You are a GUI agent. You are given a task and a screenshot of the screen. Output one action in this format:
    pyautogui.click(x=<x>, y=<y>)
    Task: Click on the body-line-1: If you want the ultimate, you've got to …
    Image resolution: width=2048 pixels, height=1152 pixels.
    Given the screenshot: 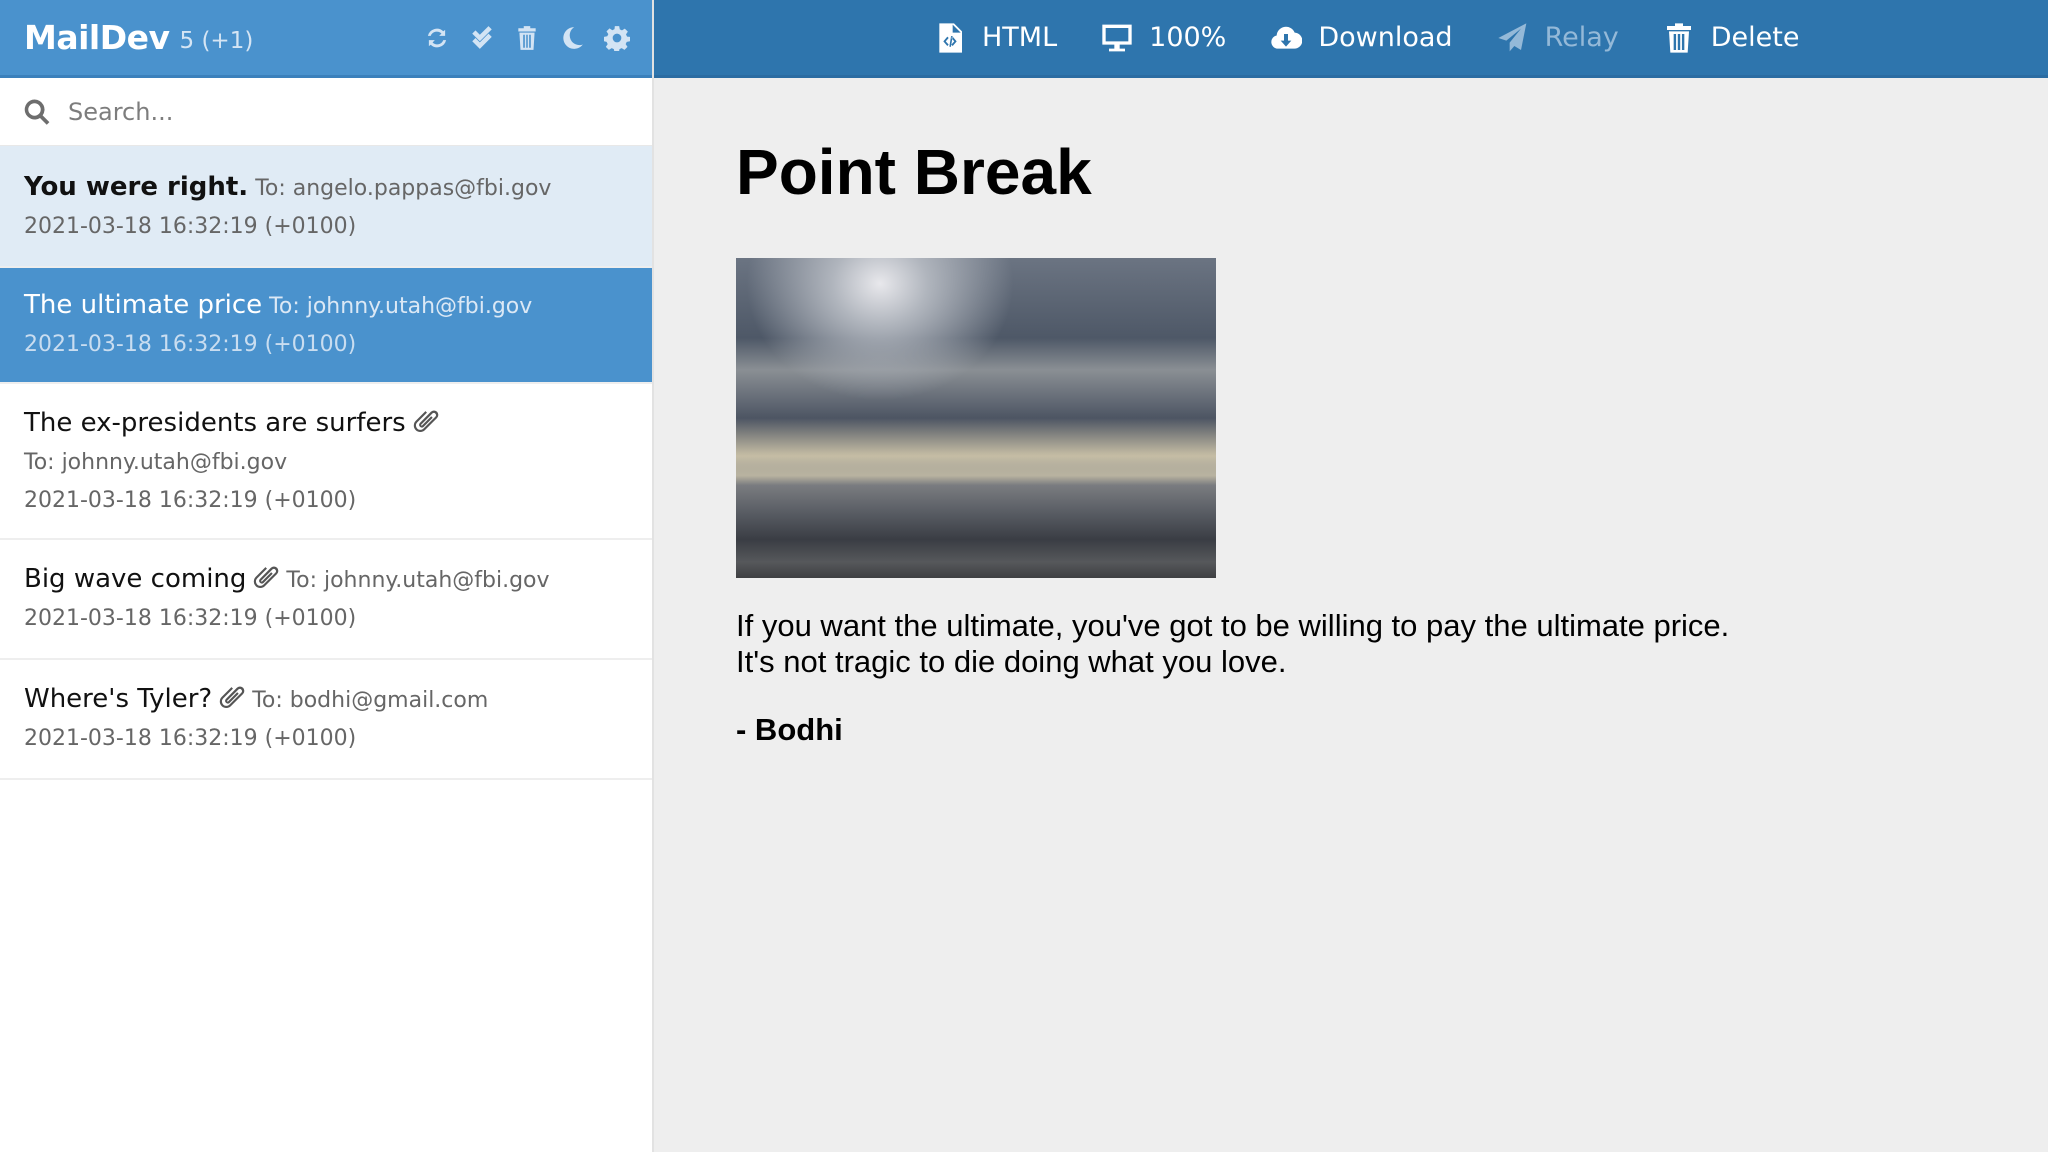 What is the action you would take?
    pyautogui.click(x=1233, y=625)
    